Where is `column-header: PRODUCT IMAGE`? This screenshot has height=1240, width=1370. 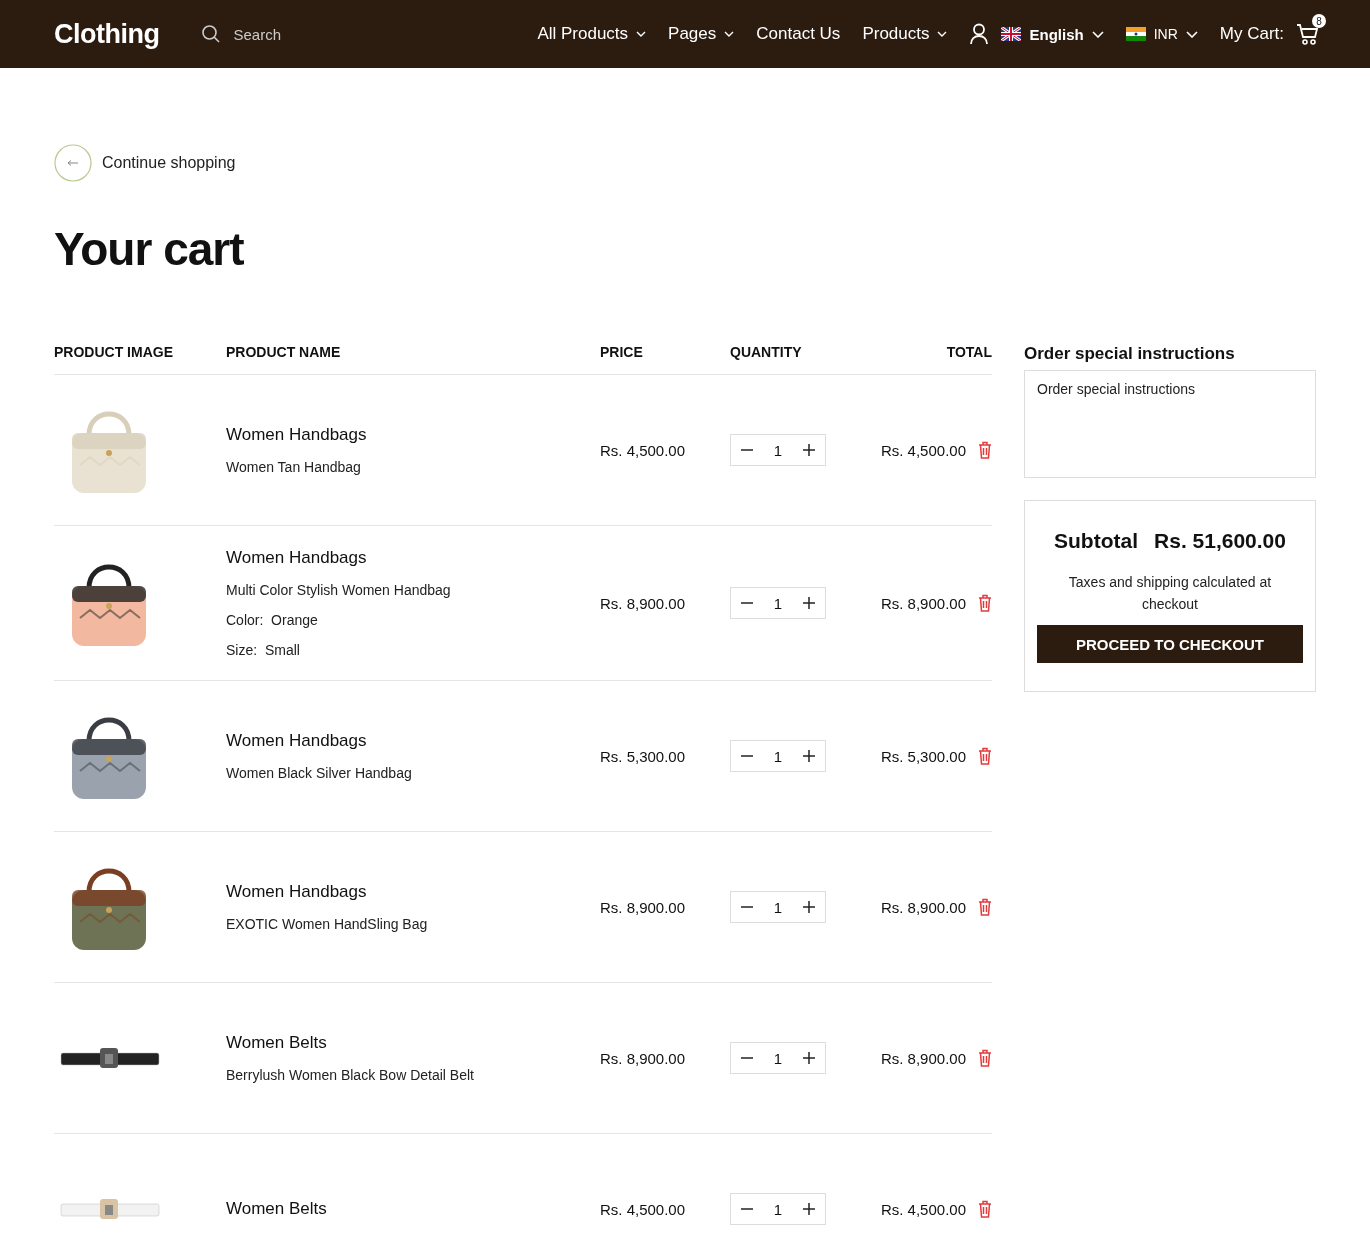
column-header: PRODUCT IMAGE is located at coordinates (114, 352).